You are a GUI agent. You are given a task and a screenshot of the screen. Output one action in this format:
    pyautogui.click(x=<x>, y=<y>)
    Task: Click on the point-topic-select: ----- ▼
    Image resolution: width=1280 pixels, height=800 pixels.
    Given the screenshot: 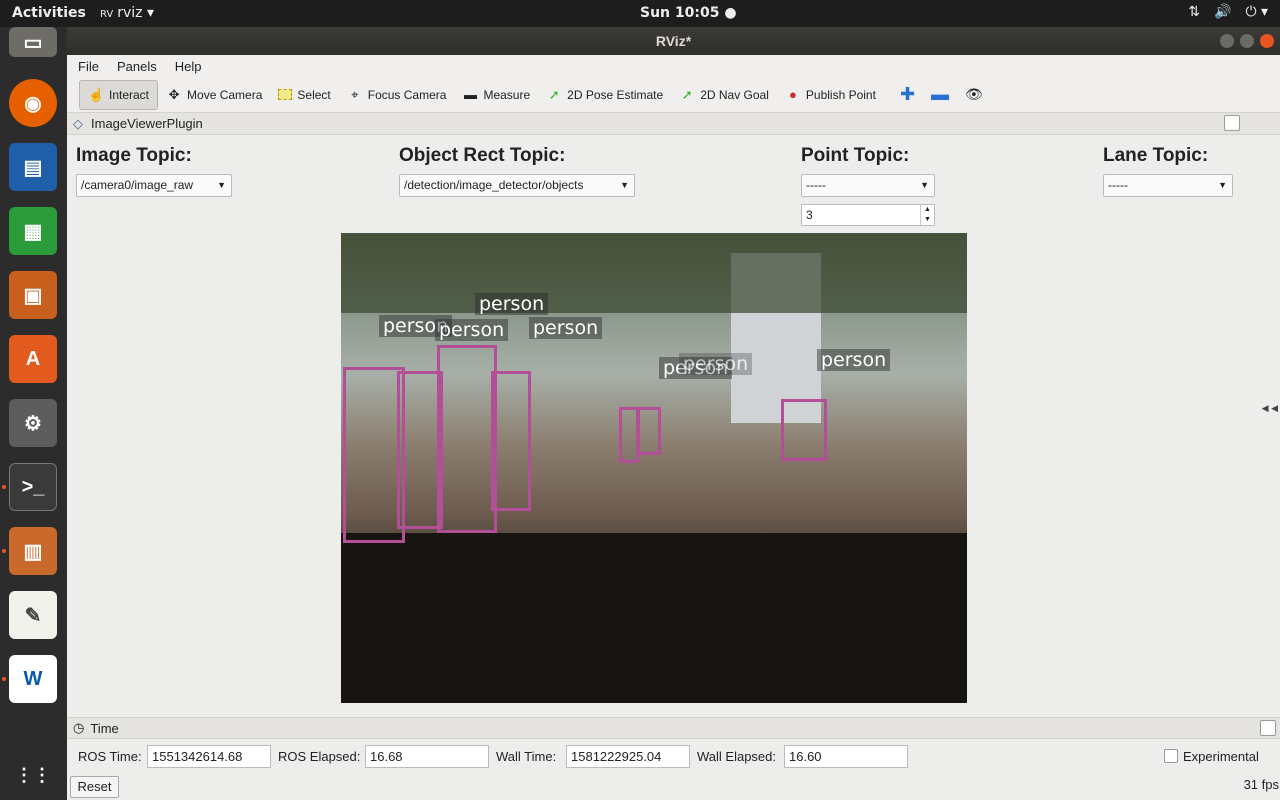 What is the action you would take?
    pyautogui.click(x=868, y=185)
    